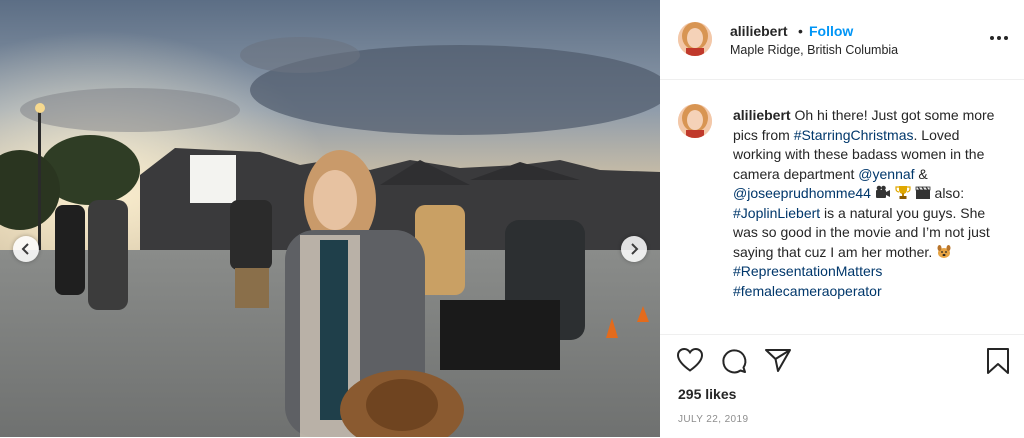 Image resolution: width=1024 pixels, height=438 pixels. I want to click on location-link: Maple Ridge, British Columbia, so click(814, 50).